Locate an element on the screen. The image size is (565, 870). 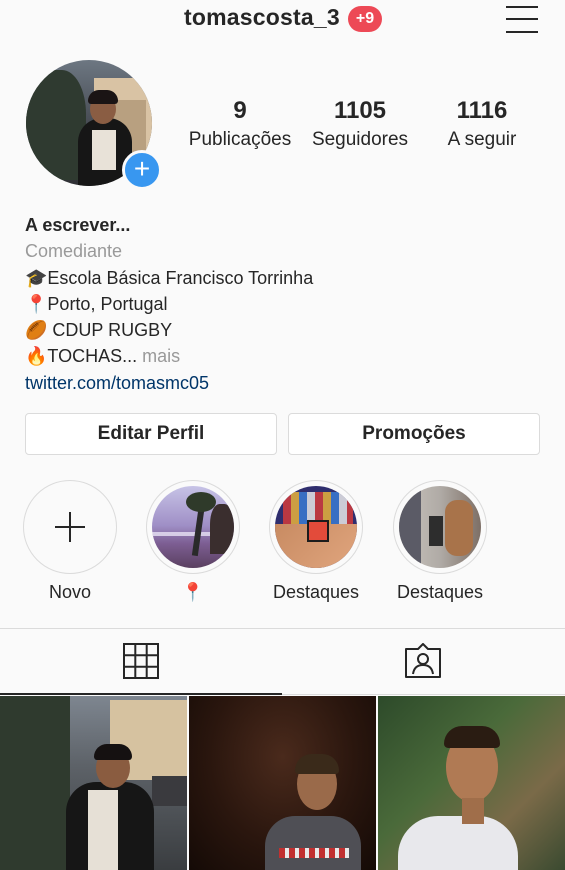
posts-label: Publicações is located at coordinates (240, 139).